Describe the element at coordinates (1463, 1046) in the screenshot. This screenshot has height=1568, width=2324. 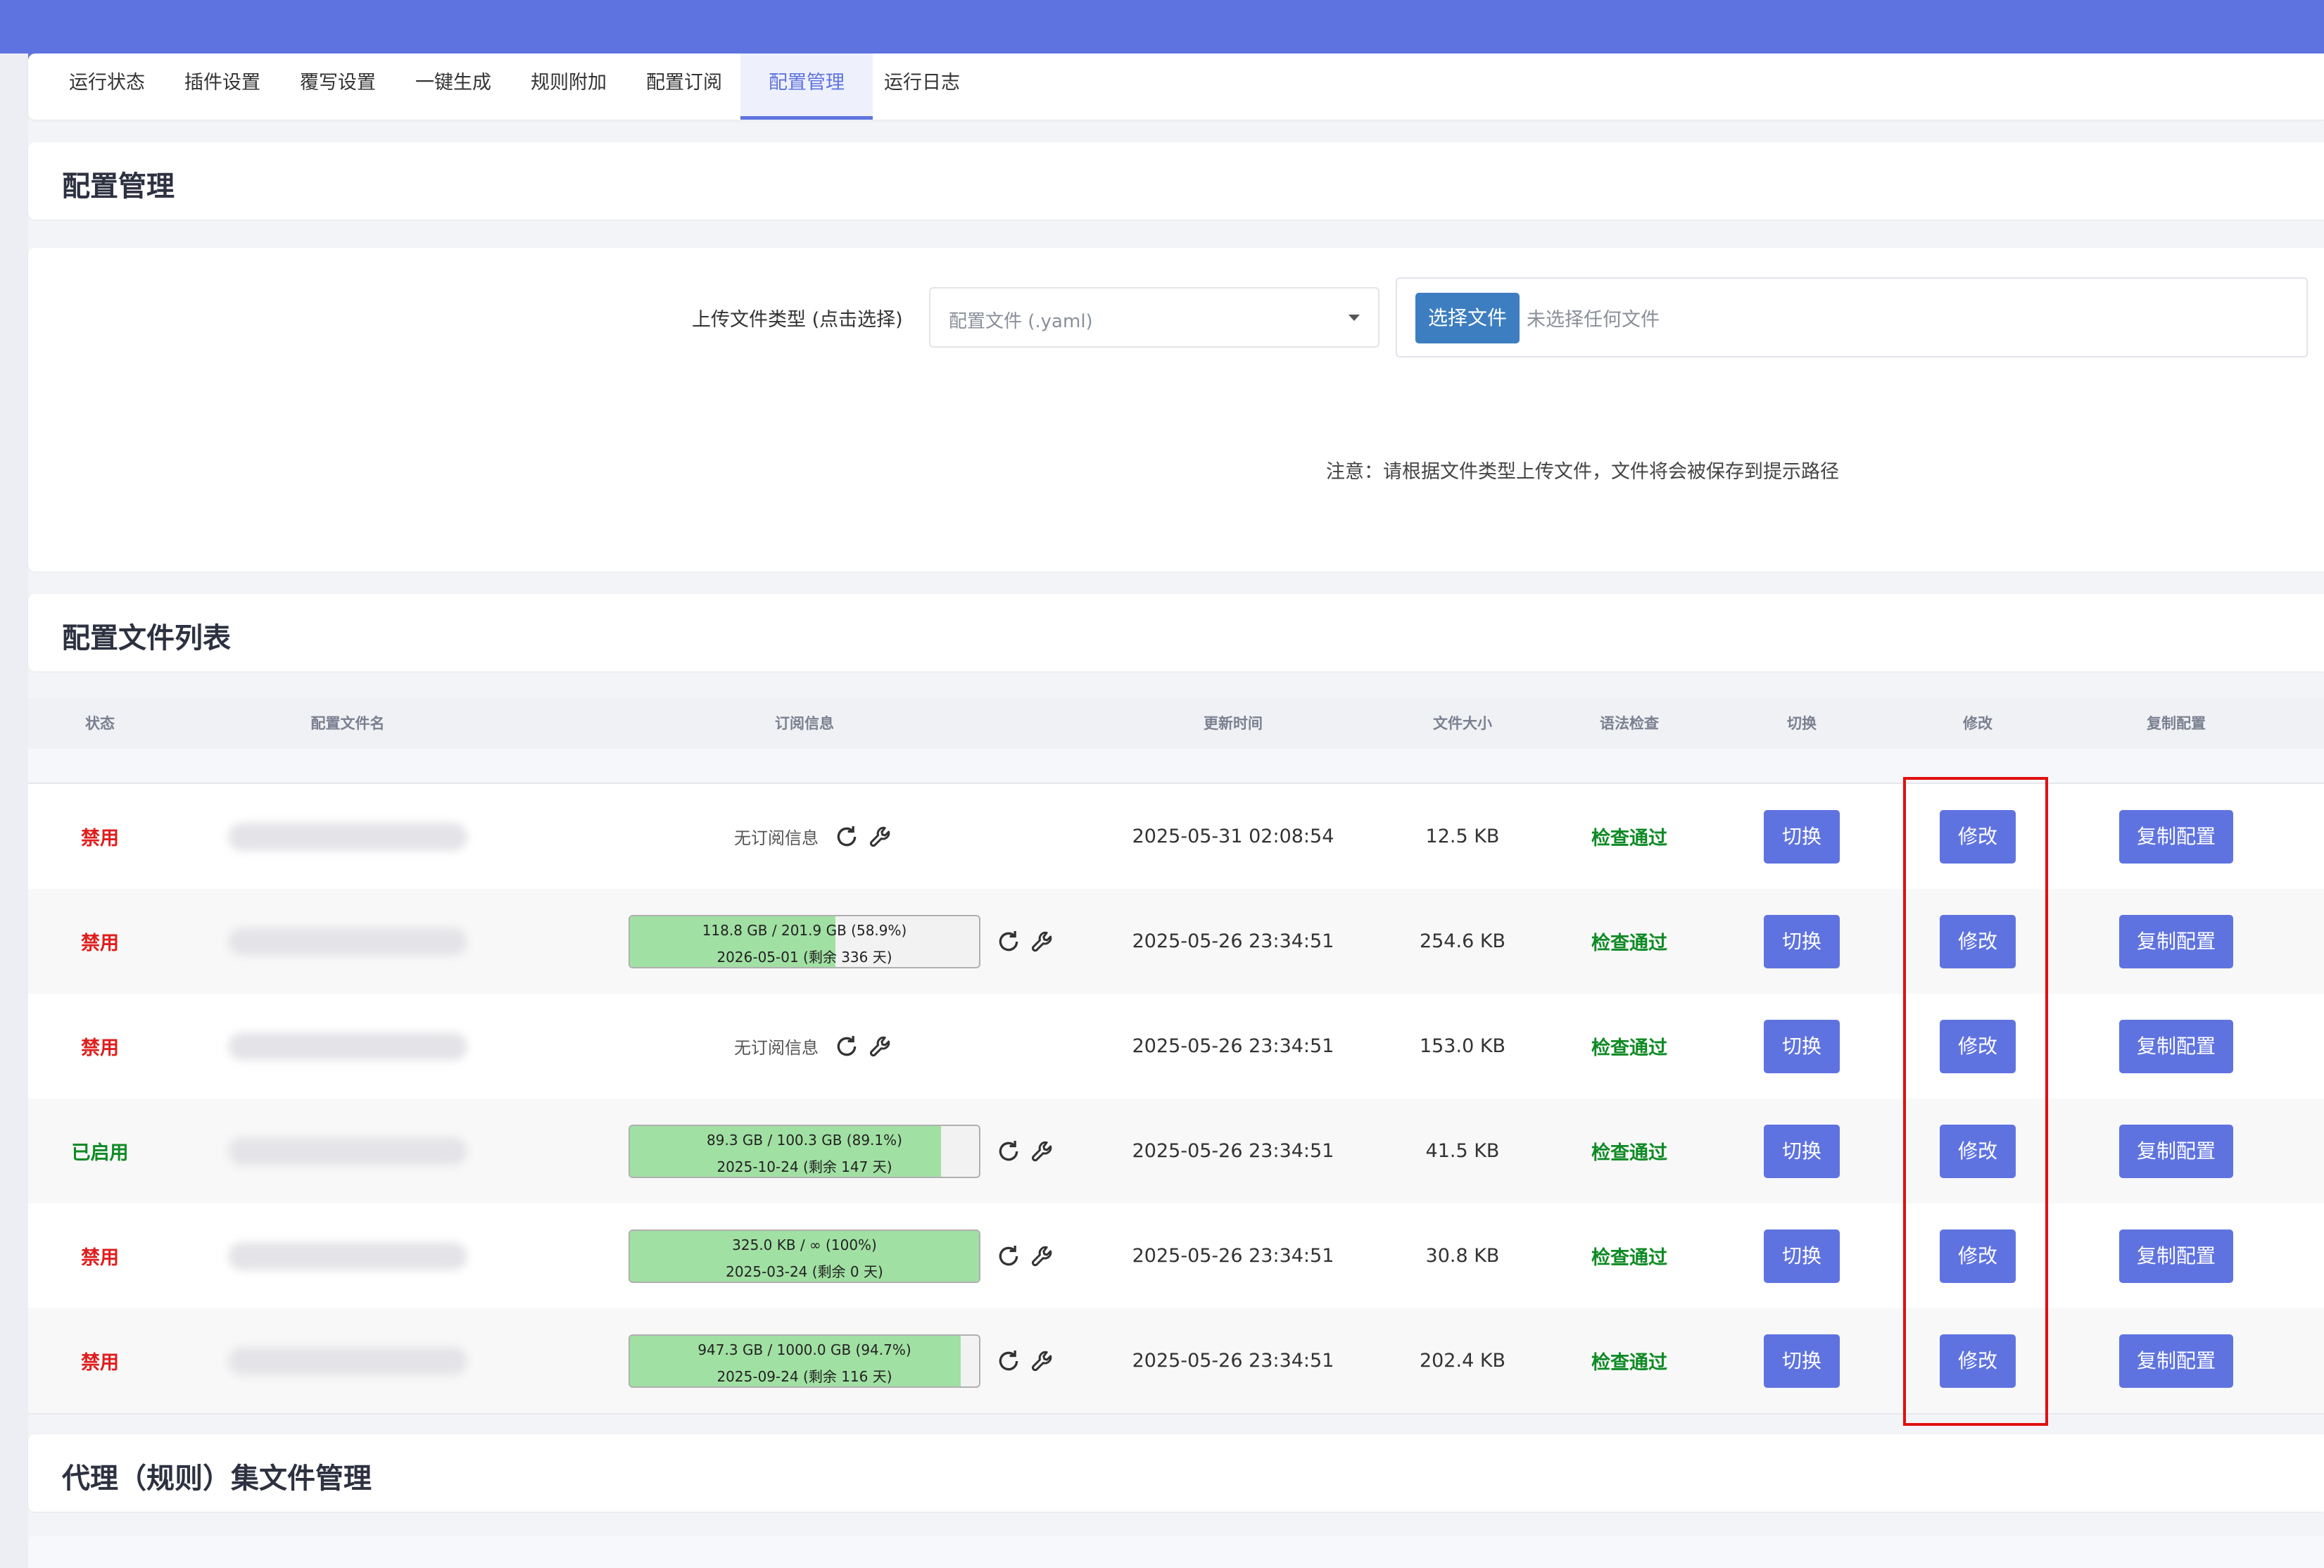
I see `file-size: 153.0 KB` at that location.